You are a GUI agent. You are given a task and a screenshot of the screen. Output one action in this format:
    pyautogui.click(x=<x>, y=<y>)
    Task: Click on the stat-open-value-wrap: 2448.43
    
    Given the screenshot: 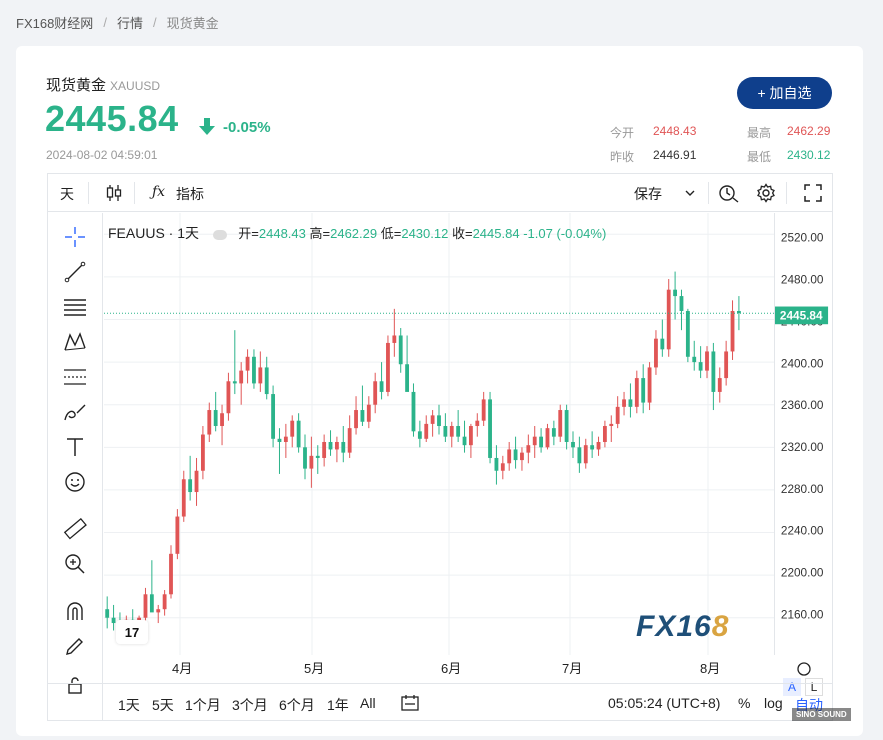 What is the action you would take?
    pyautogui.click(x=674, y=131)
    